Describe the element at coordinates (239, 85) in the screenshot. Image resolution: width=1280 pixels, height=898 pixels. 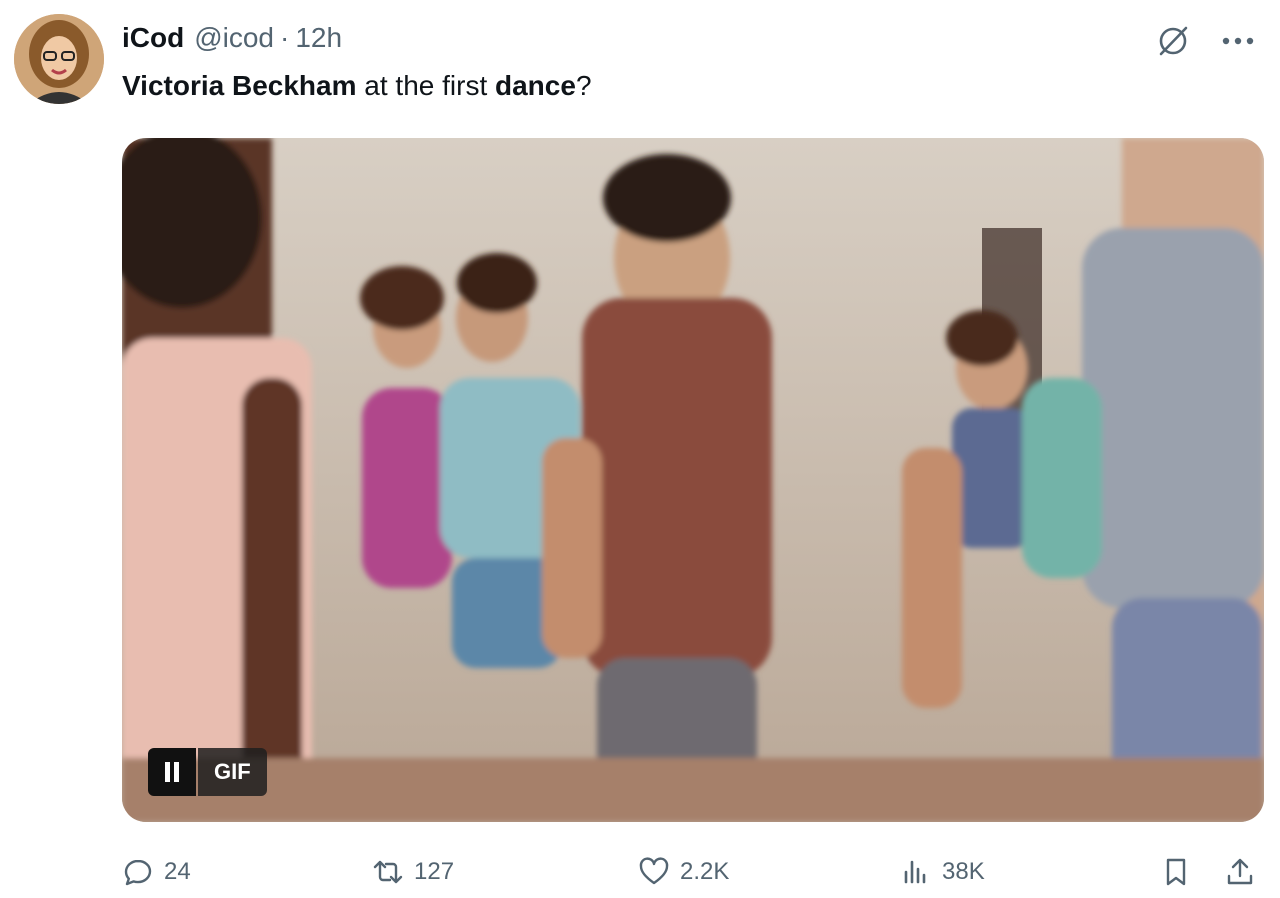
I see `text-bold-name: Victoria Beckham` at that location.